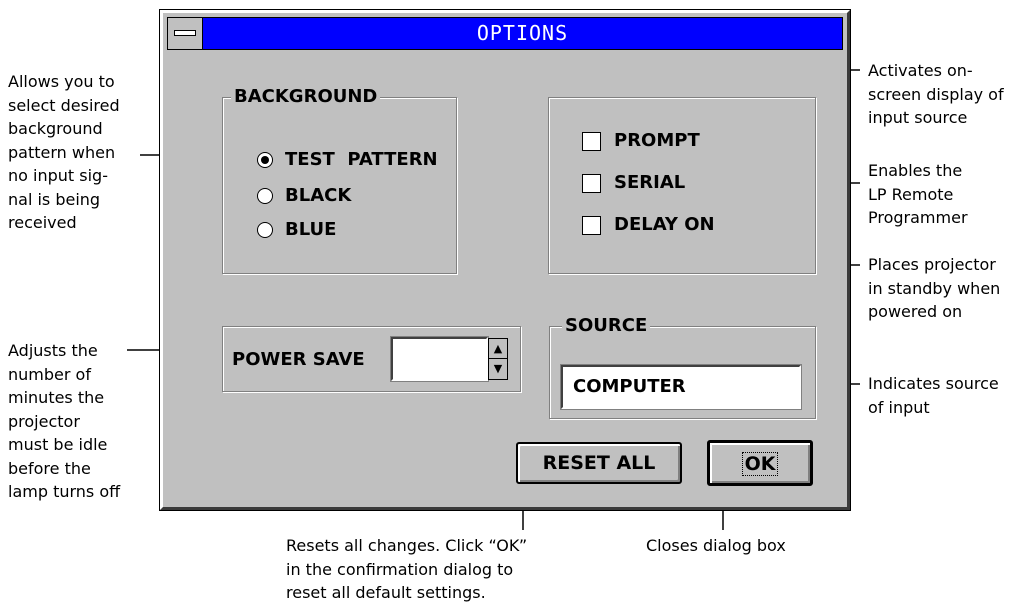 This screenshot has height=606, width=1033. I want to click on radio-blue-indicator, so click(265, 230).